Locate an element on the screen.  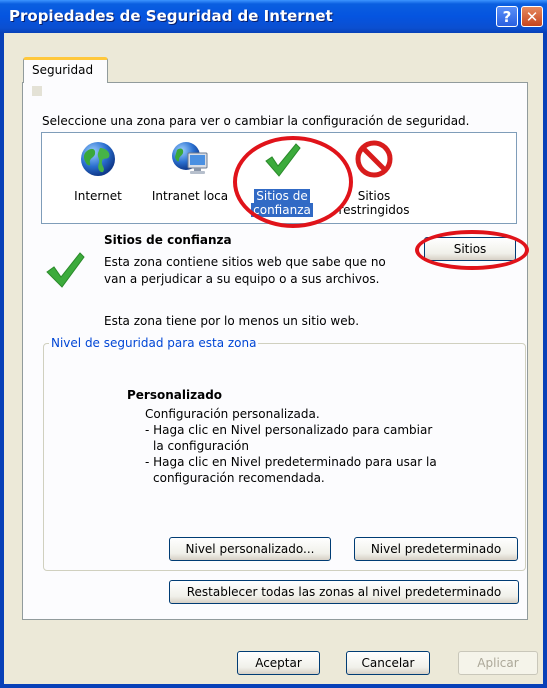
help-button: ? is located at coordinates (507, 16).